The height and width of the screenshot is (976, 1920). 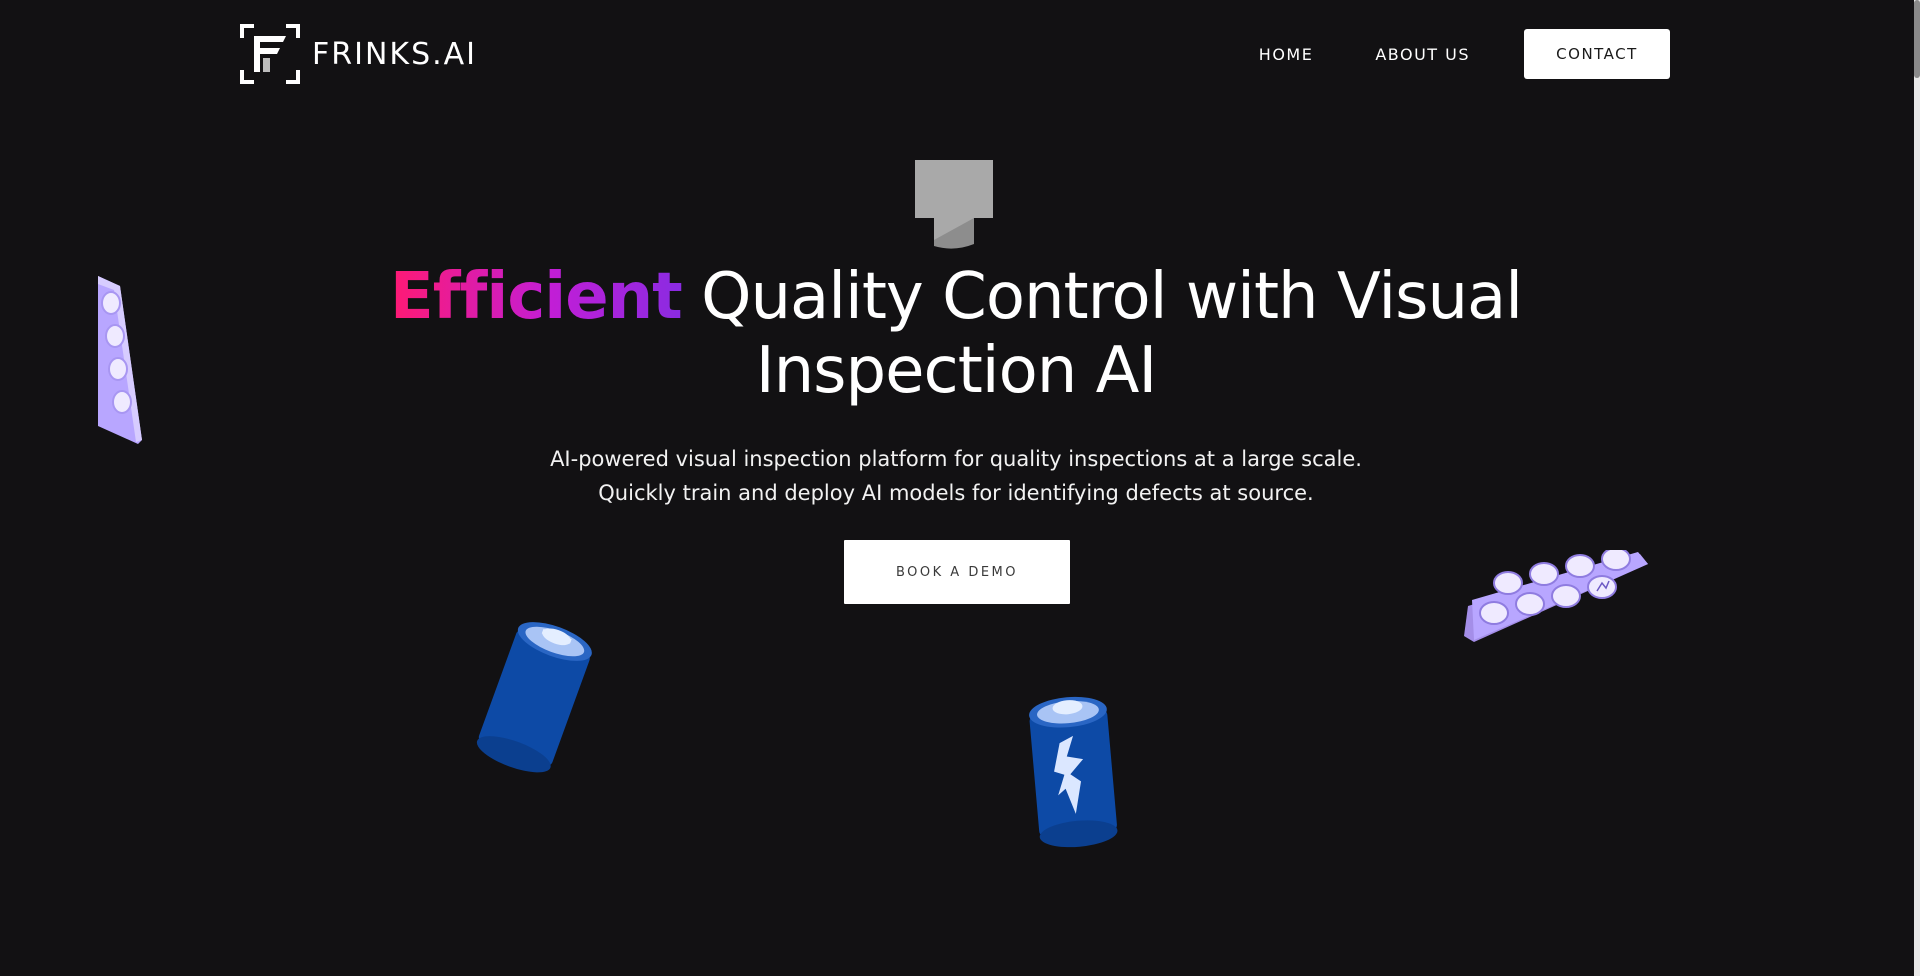 I want to click on logo-text: FRINKS.AI, so click(x=395, y=54).